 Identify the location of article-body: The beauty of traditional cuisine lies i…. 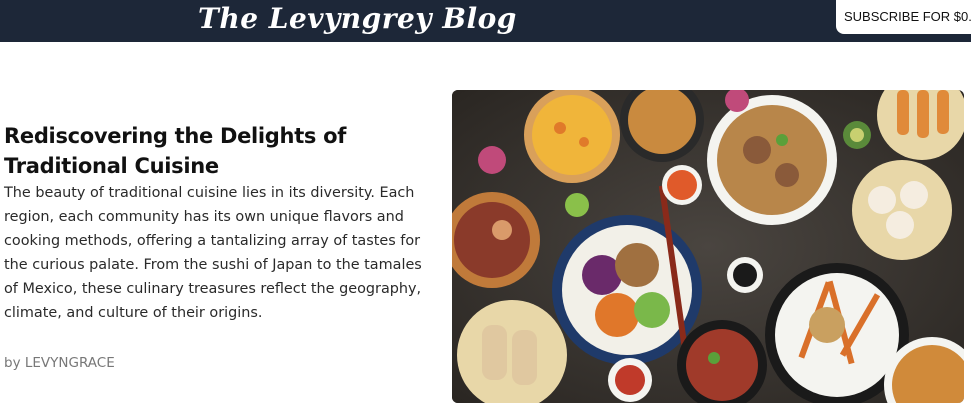
(213, 253).